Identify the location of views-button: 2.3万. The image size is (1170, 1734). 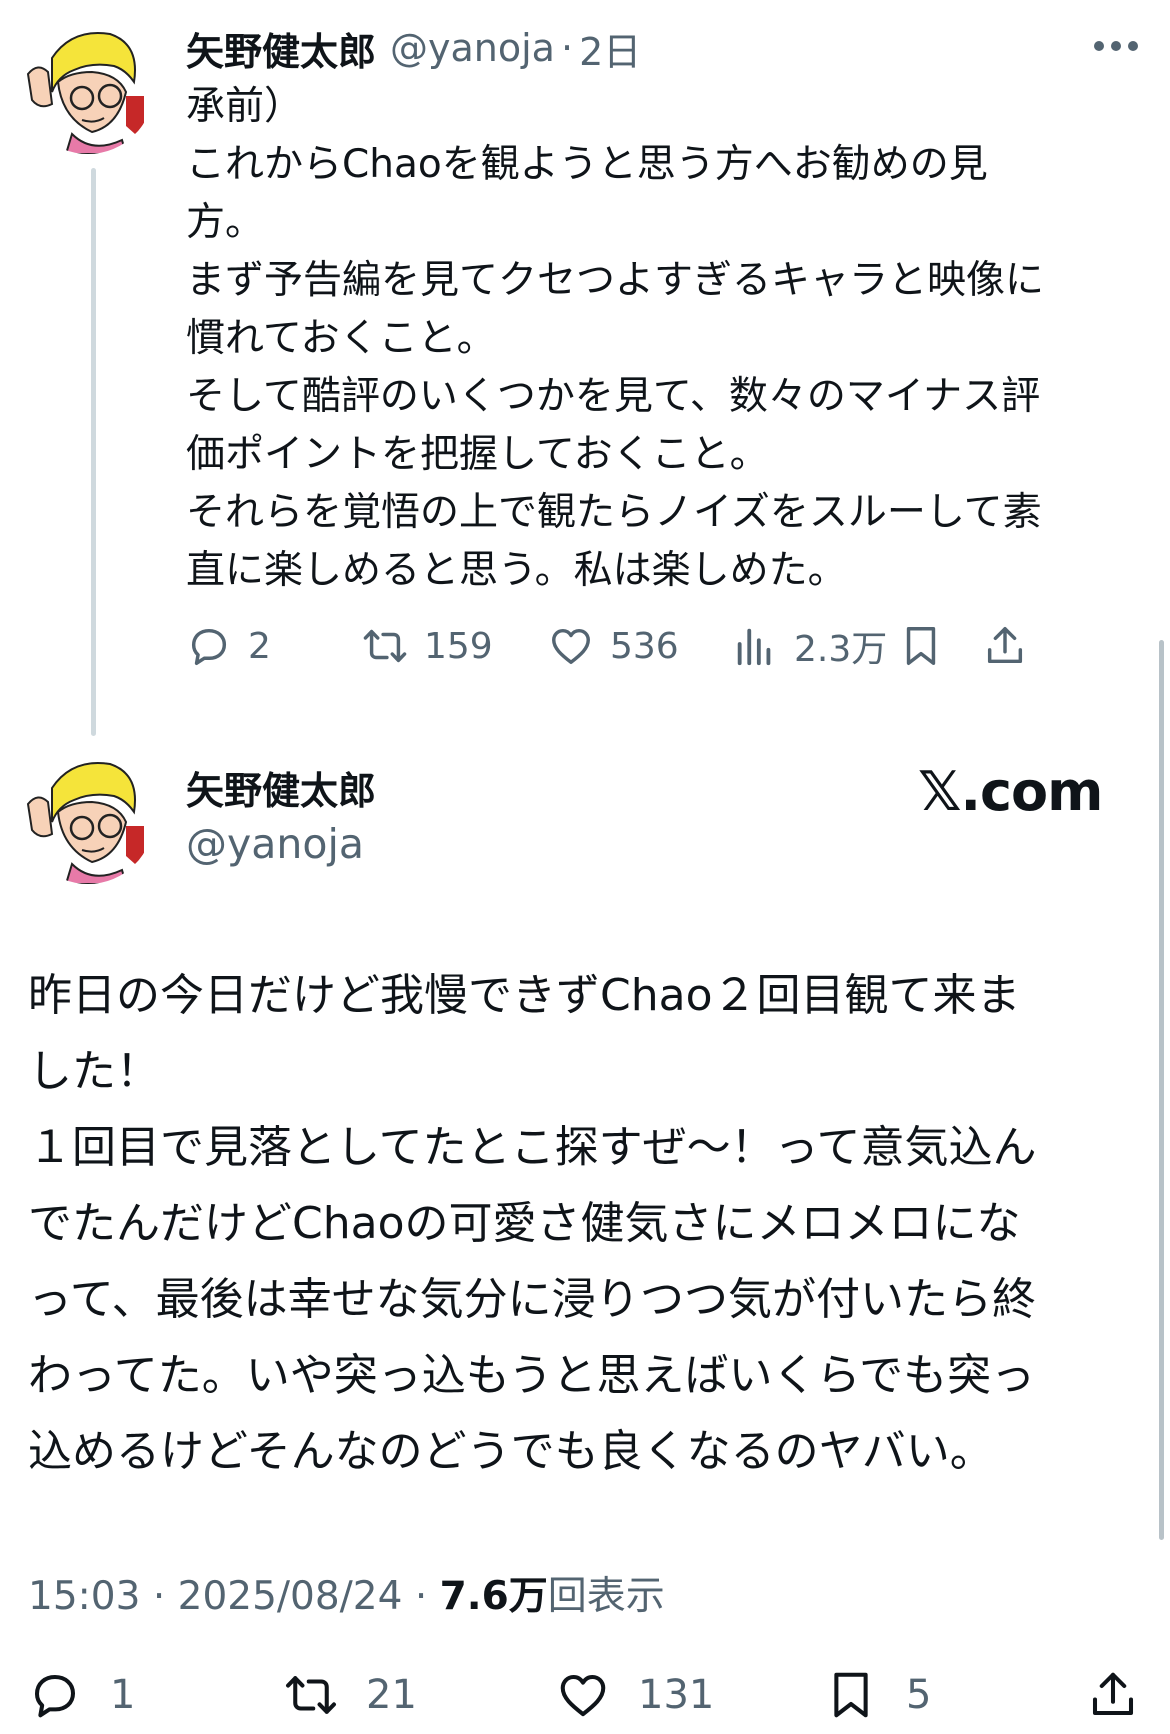
(809, 646).